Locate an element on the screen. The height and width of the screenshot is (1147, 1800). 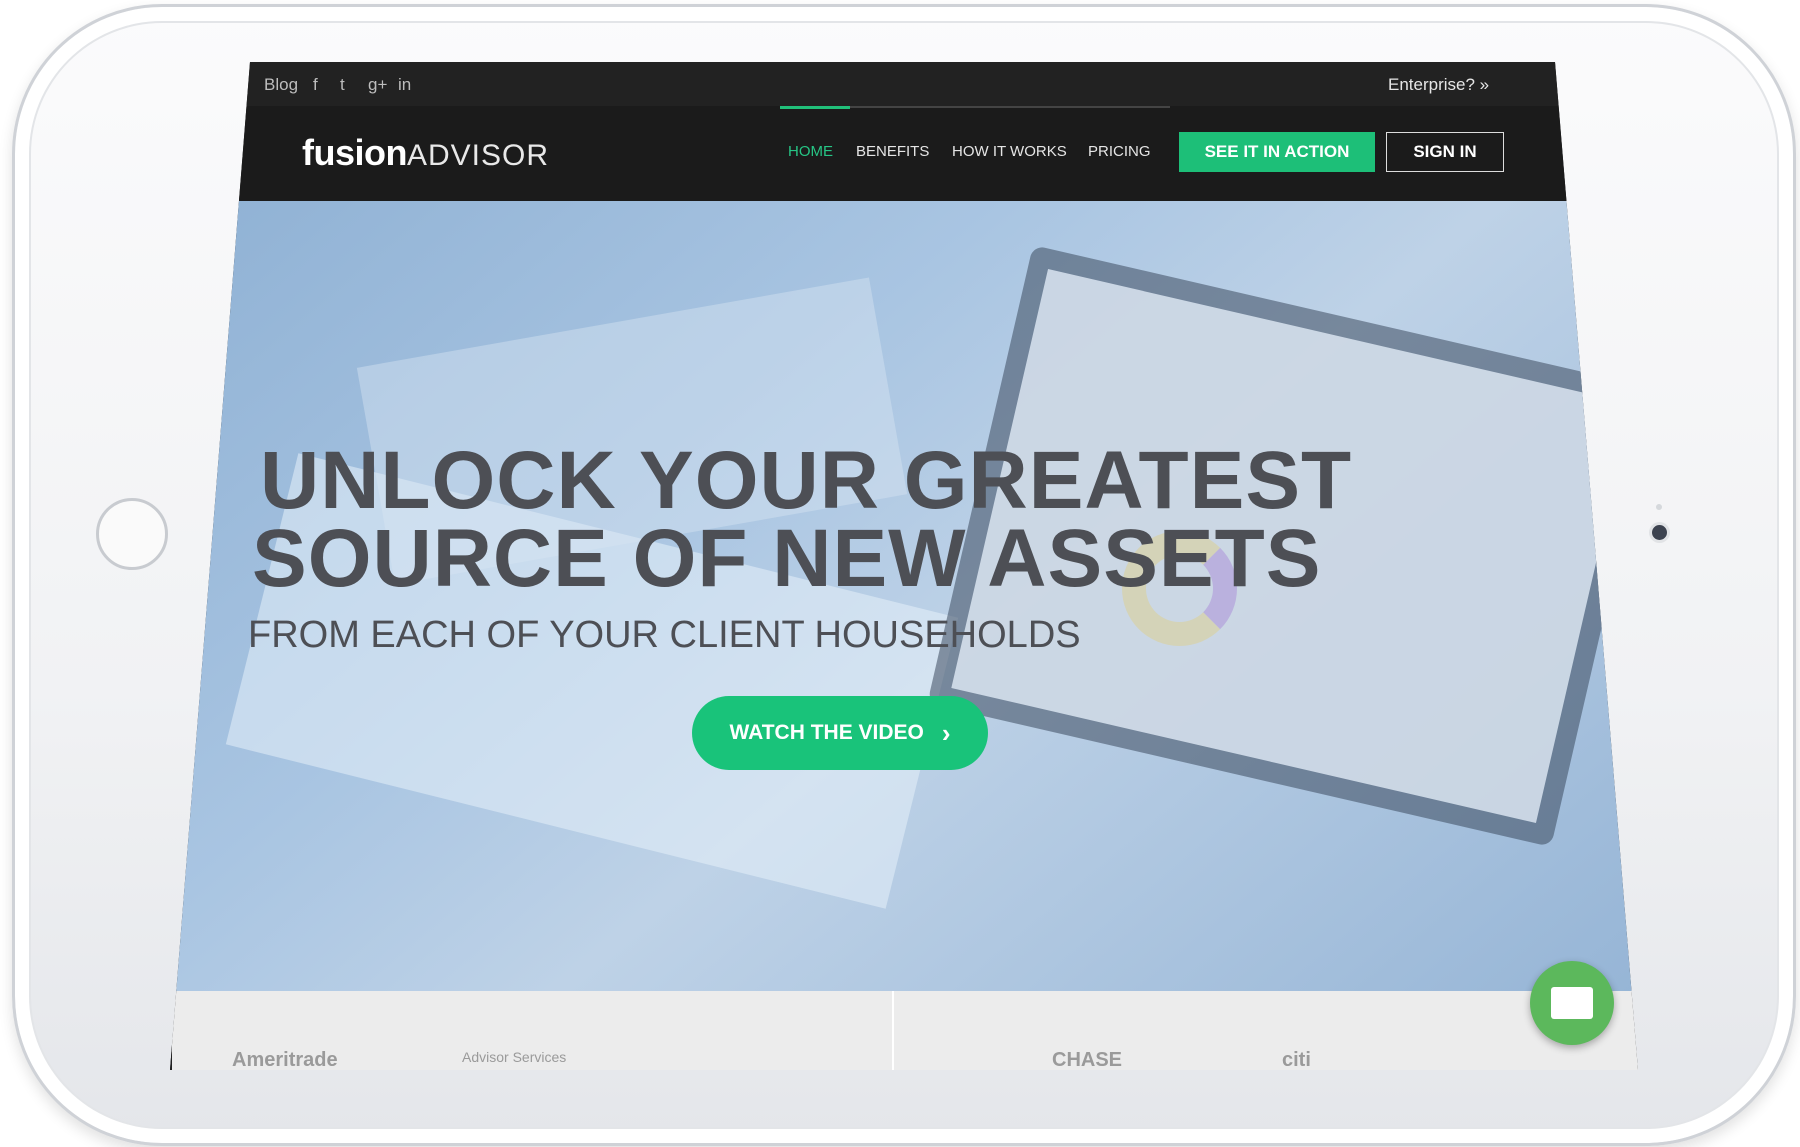
tablet-home-button is located at coordinates (132, 534).